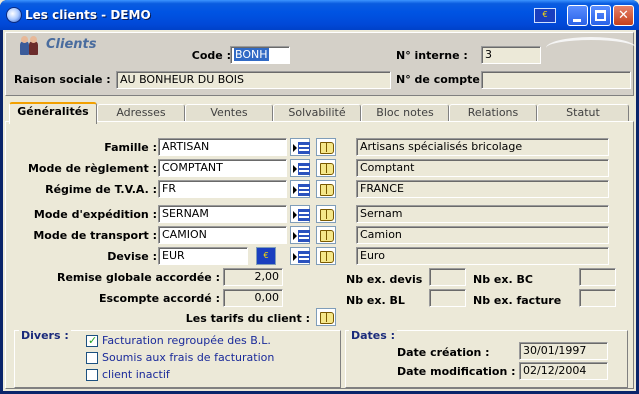 Image resolution: width=639 pixels, height=394 pixels. What do you see at coordinates (188, 357) in the screenshot?
I see `frais-label: Soumis aux frais de facturation` at bounding box center [188, 357].